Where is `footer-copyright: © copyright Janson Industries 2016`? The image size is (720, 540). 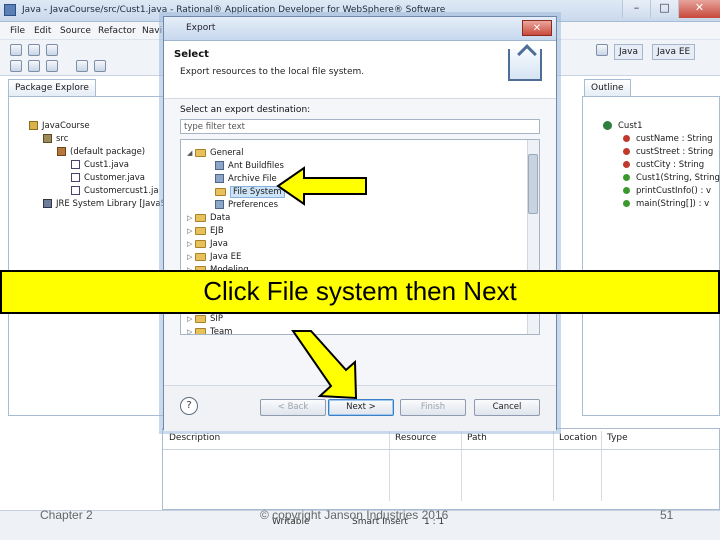
footer-copyright: © copyright Janson Industries 2016 is located at coordinates (354, 515).